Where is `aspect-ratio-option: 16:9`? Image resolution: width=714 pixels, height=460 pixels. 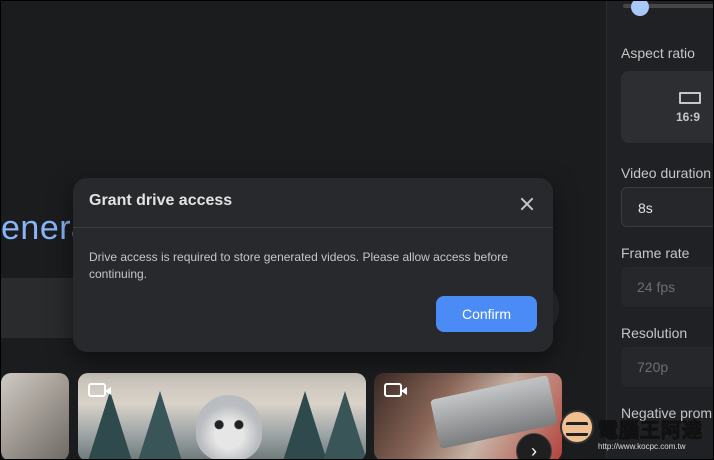 aspect-ratio-option: 16:9 is located at coordinates (667, 107).